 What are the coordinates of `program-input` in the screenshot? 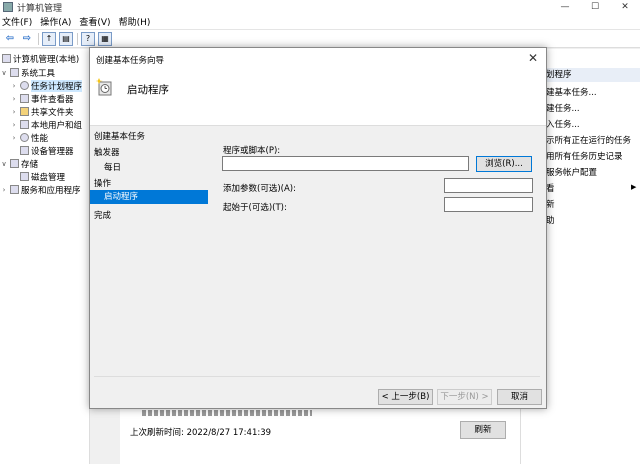 It's located at (345, 163).